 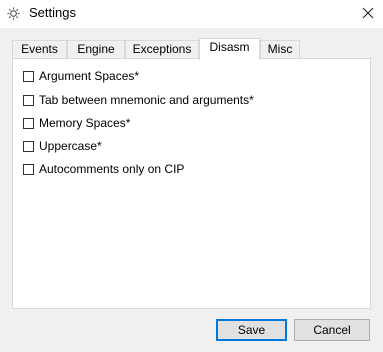 What do you see at coordinates (28, 100) in the screenshot?
I see `tab-between-mnemonic-checkbox` at bounding box center [28, 100].